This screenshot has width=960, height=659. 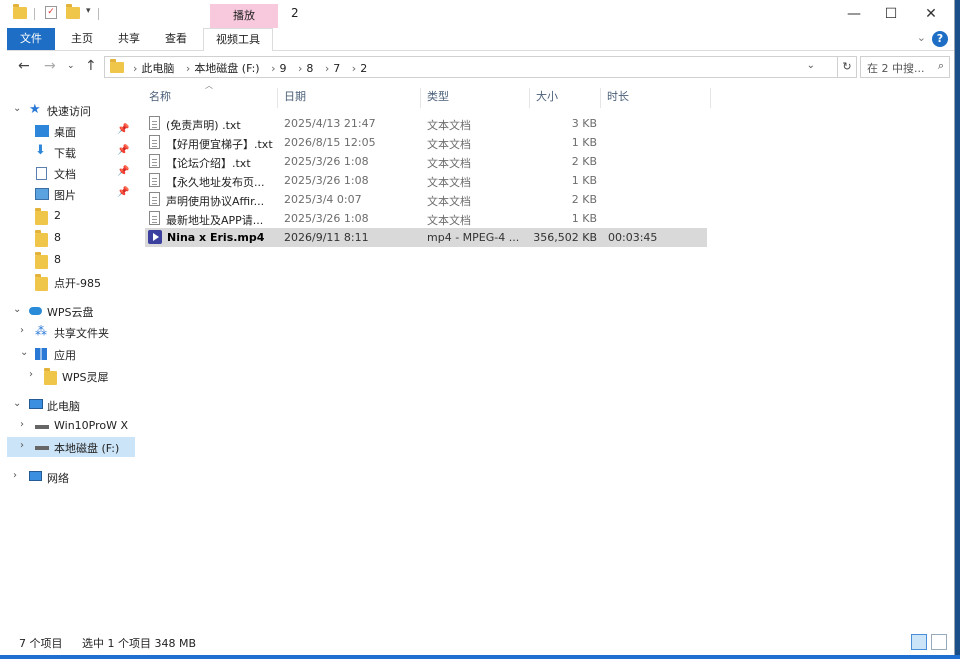 What do you see at coordinates (71, 447) in the screenshot?
I see `sidebar-item-local-disk-f: › 本地磁盘 (F:)` at bounding box center [71, 447].